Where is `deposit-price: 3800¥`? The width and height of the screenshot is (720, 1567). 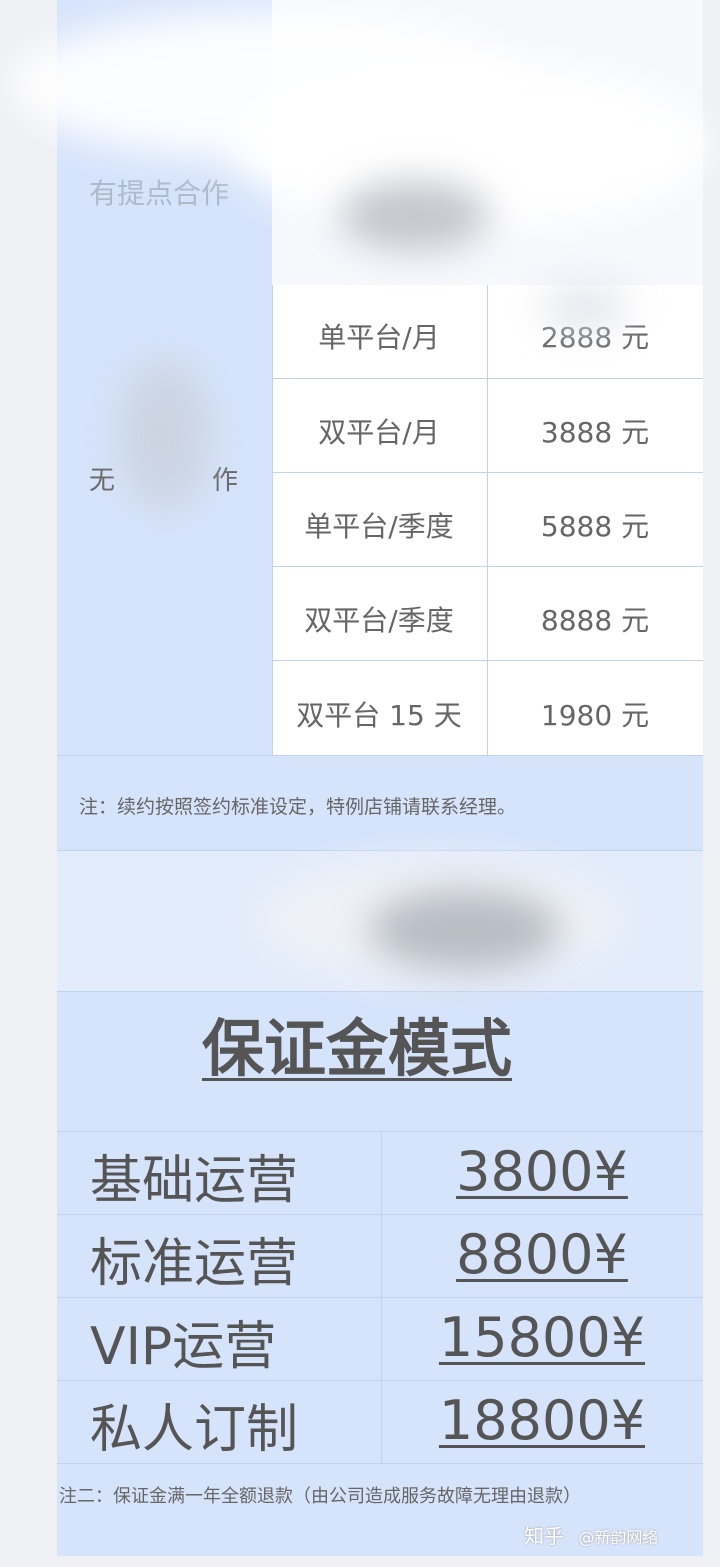 deposit-price: 3800¥ is located at coordinates (542, 1171).